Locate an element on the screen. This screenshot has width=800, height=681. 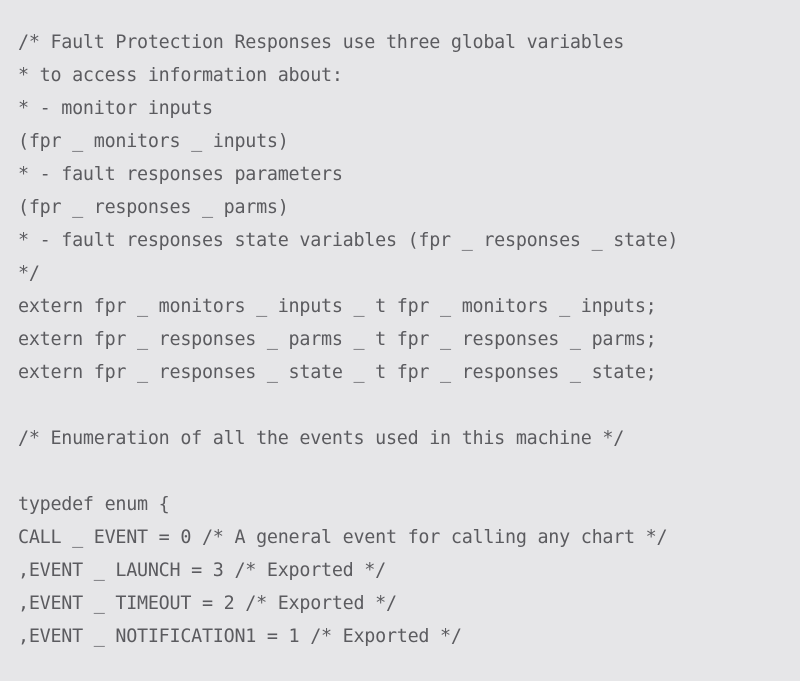
code-line: */ is located at coordinates (29, 273).